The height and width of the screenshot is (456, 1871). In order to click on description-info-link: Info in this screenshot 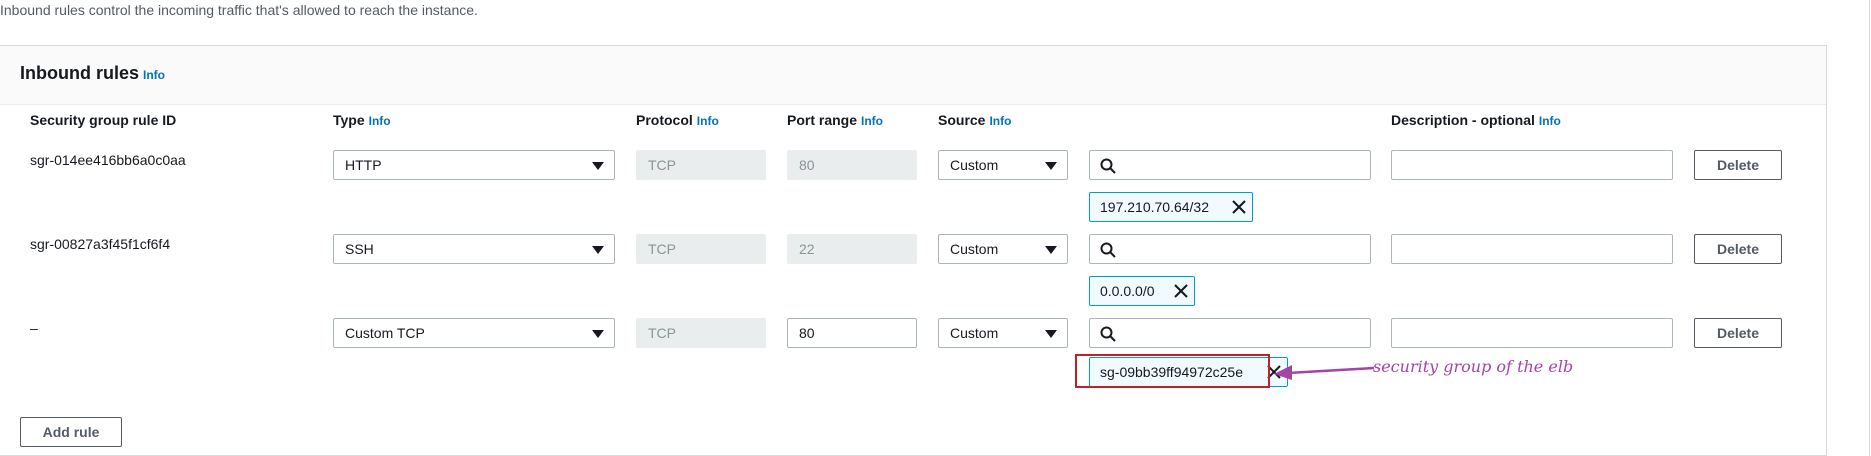, I will do `click(1550, 121)`.